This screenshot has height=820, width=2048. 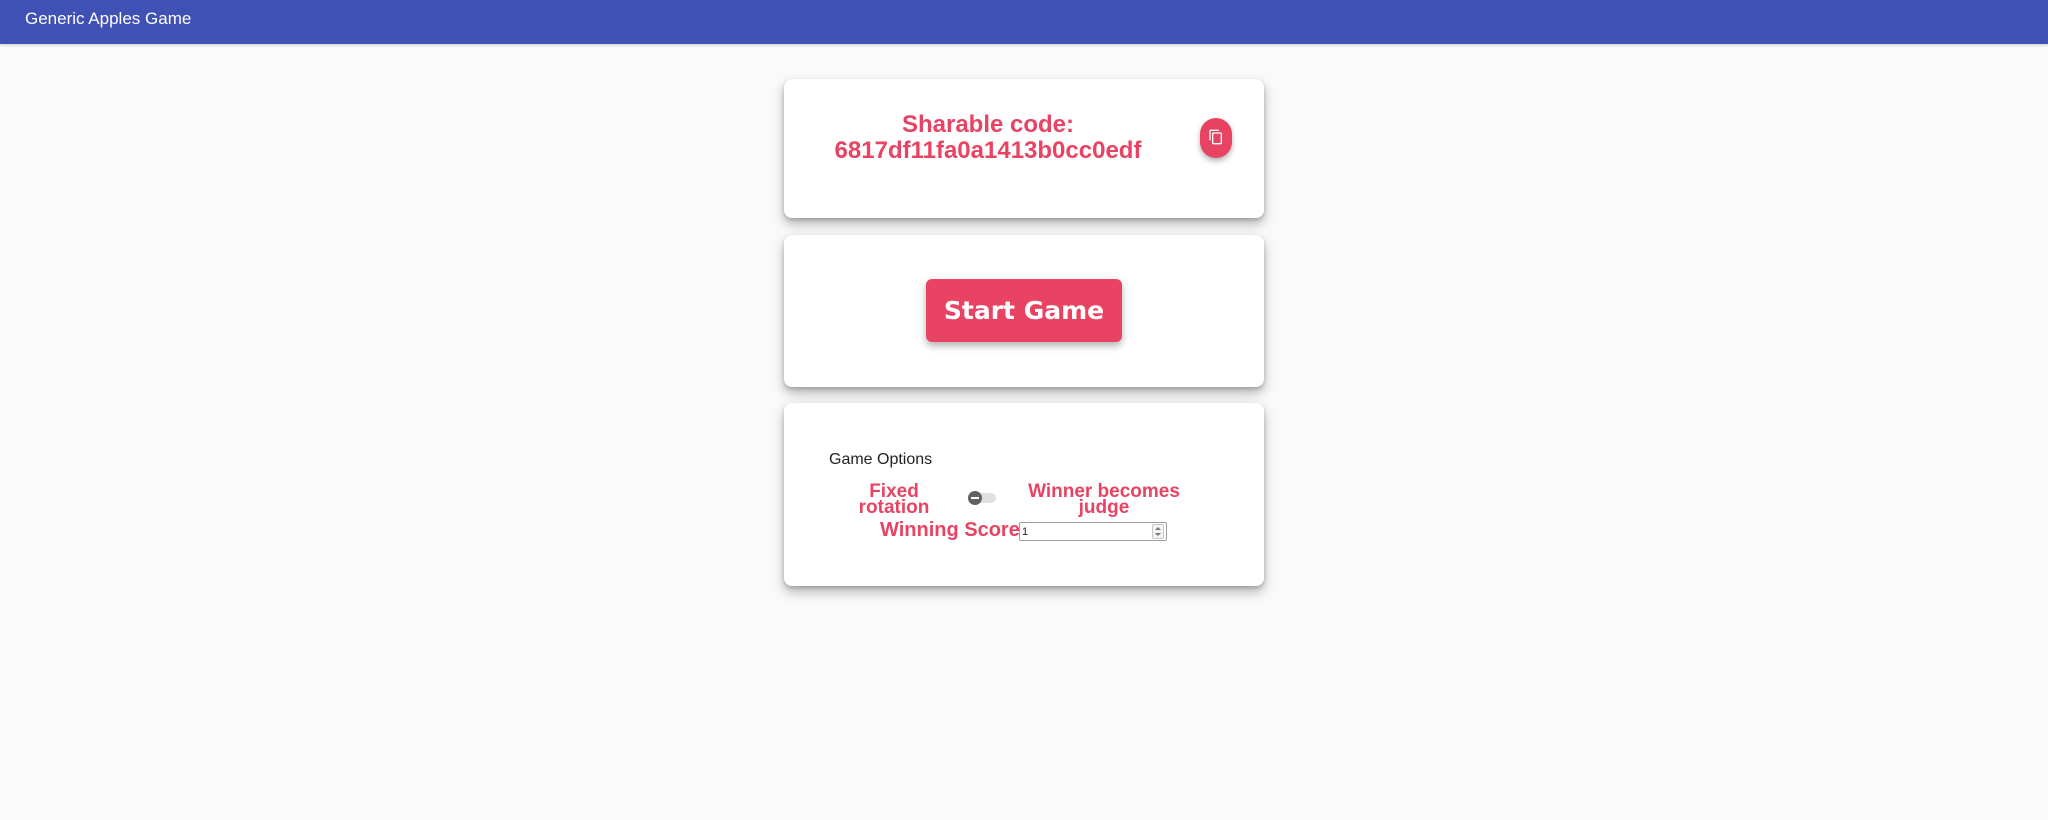 I want to click on judge-mode-toggle, so click(x=983, y=498).